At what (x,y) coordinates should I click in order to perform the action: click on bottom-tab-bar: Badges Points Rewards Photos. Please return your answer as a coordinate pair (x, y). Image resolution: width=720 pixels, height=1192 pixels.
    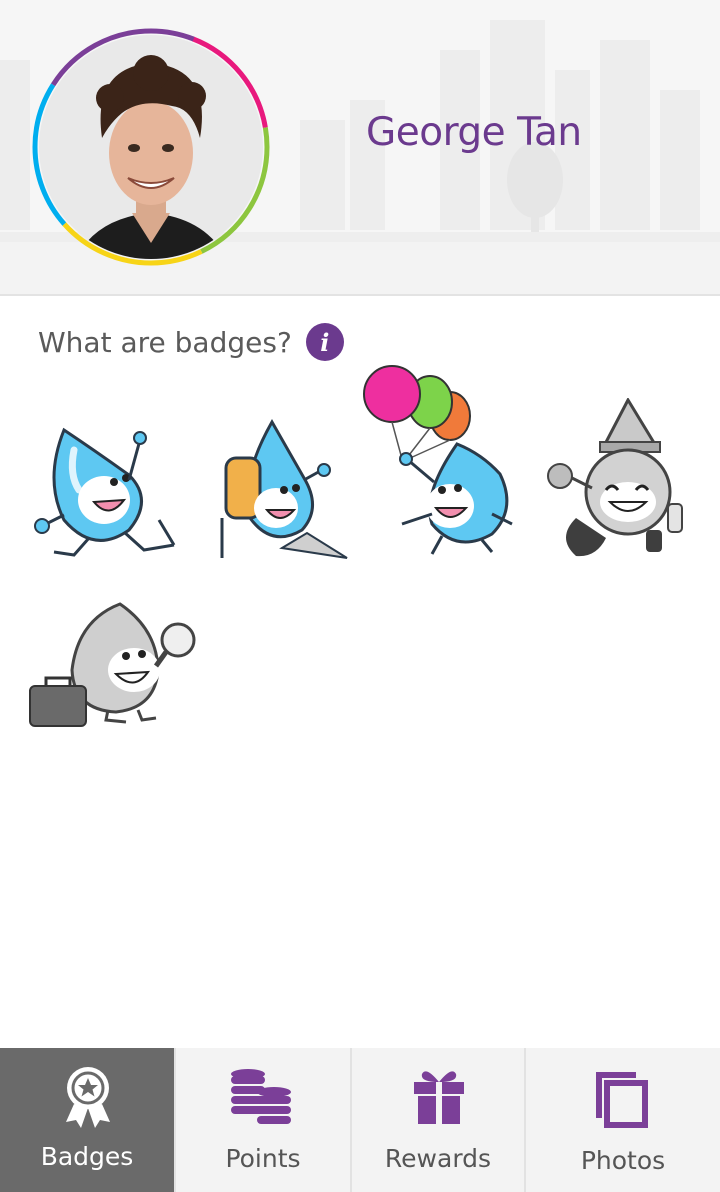
    Looking at the image, I should click on (360, 1120).